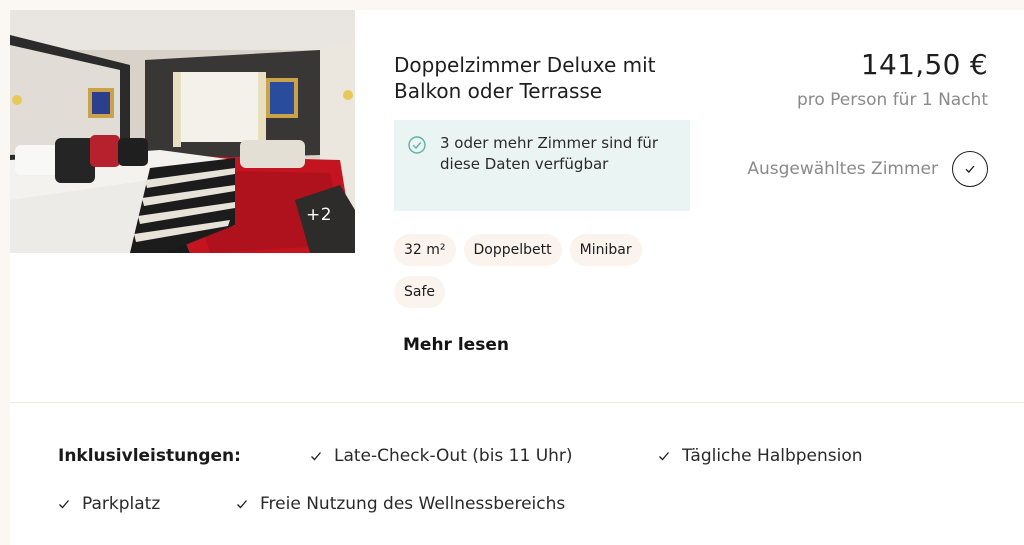 The width and height of the screenshot is (1024, 545). What do you see at coordinates (512, 250) in the screenshot?
I see `feature-tag-bed: Doppelbett` at bounding box center [512, 250].